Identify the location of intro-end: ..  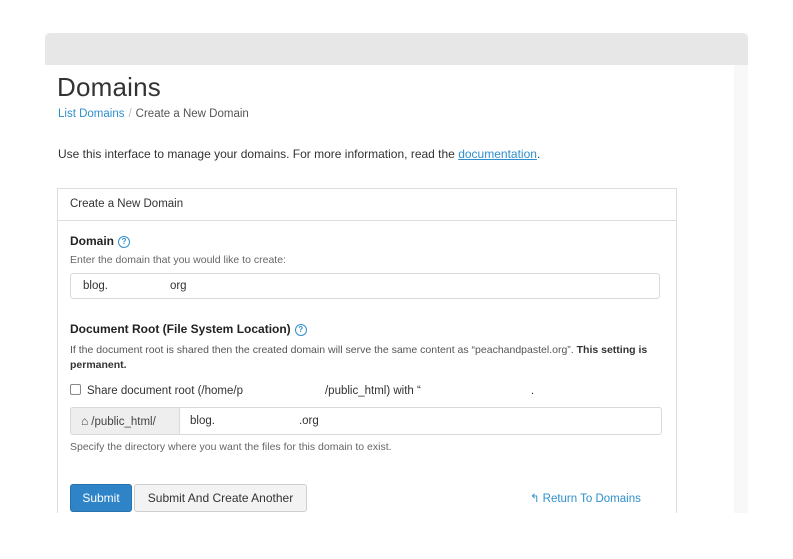
(538, 154).